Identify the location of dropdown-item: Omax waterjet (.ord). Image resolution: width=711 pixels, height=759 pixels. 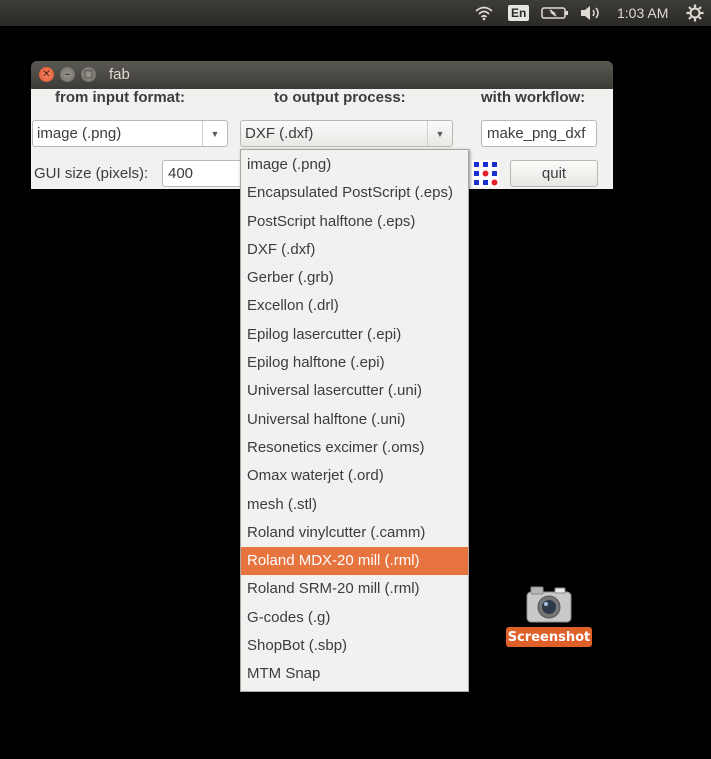
(354, 476).